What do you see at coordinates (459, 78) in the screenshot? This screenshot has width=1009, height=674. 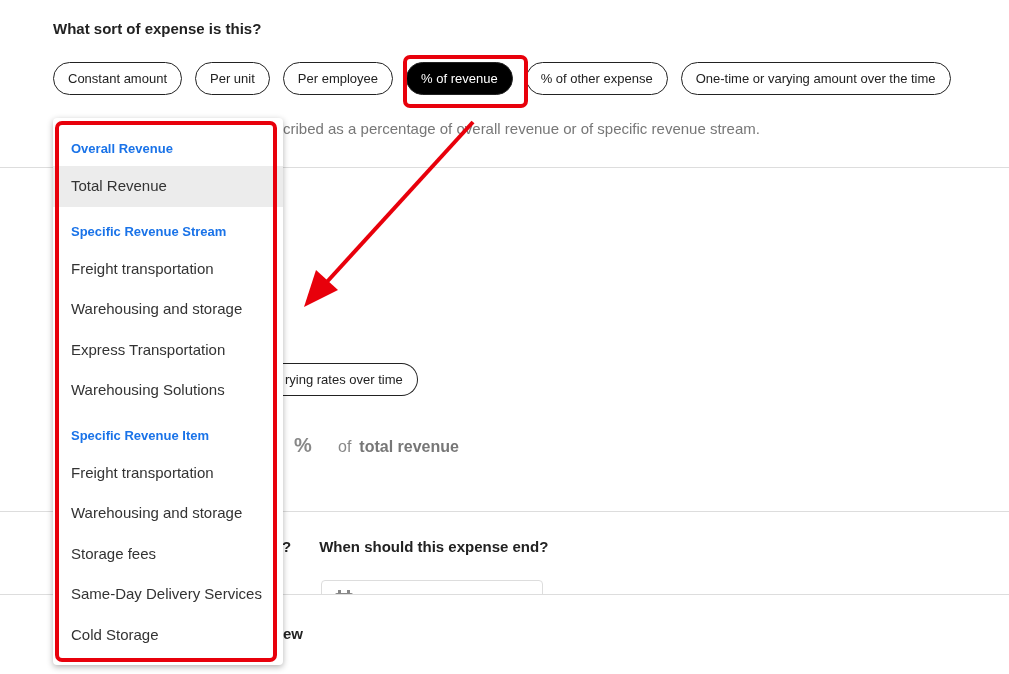 I see `option-chip: % of revenue` at bounding box center [459, 78].